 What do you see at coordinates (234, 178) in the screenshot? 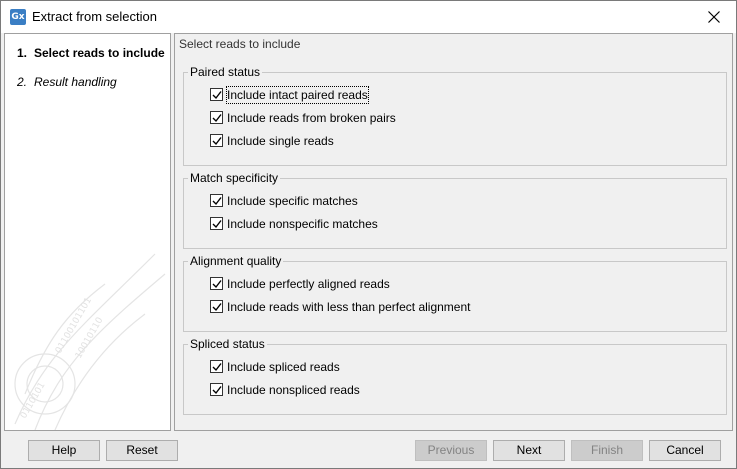
I see `group-legend: Match specificity` at bounding box center [234, 178].